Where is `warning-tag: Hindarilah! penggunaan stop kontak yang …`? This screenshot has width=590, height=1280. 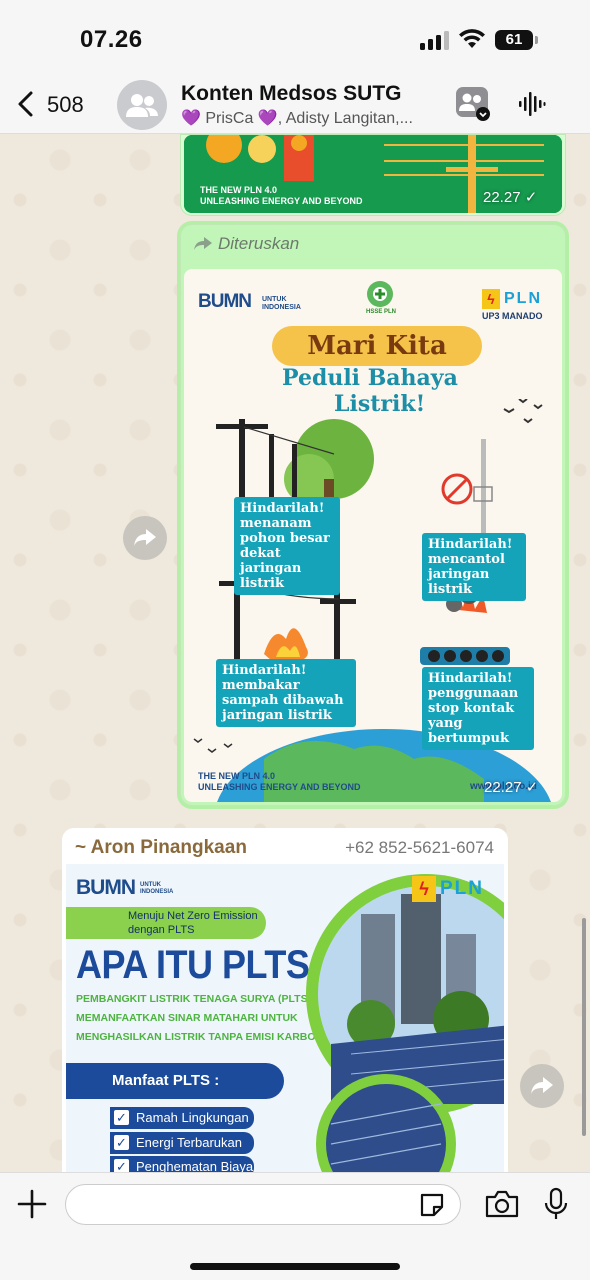 warning-tag: Hindarilah! penggunaan stop kontak yang … is located at coordinates (478, 708).